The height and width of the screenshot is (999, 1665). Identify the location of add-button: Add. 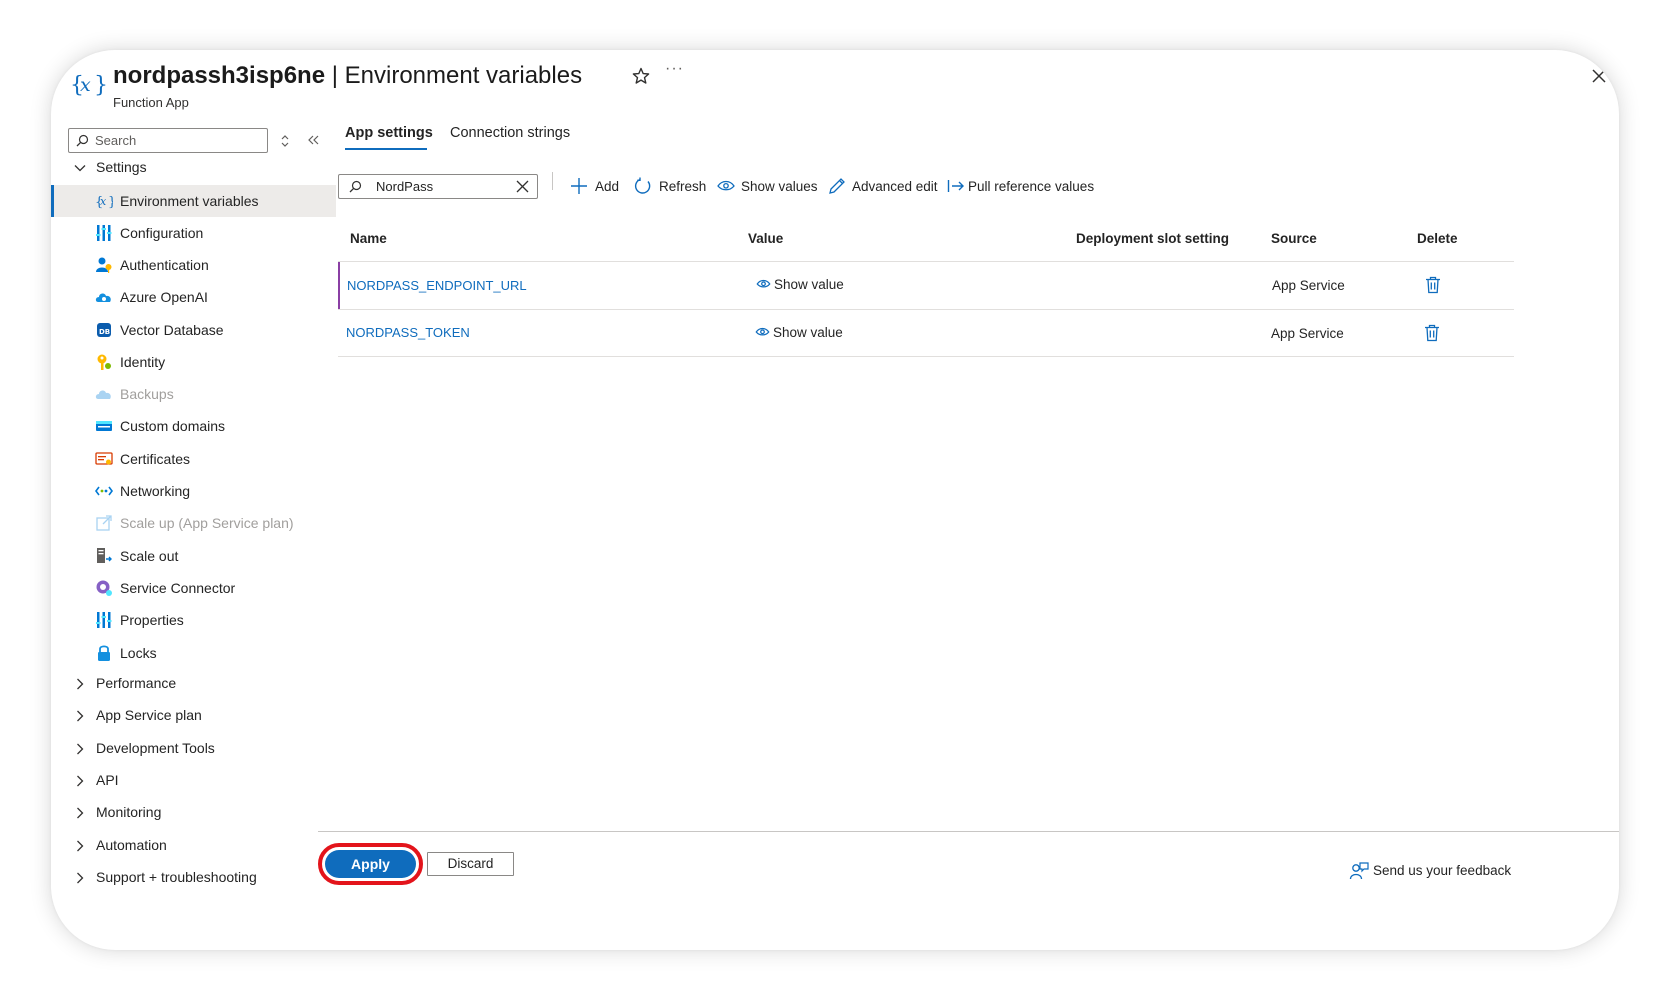
(596, 187).